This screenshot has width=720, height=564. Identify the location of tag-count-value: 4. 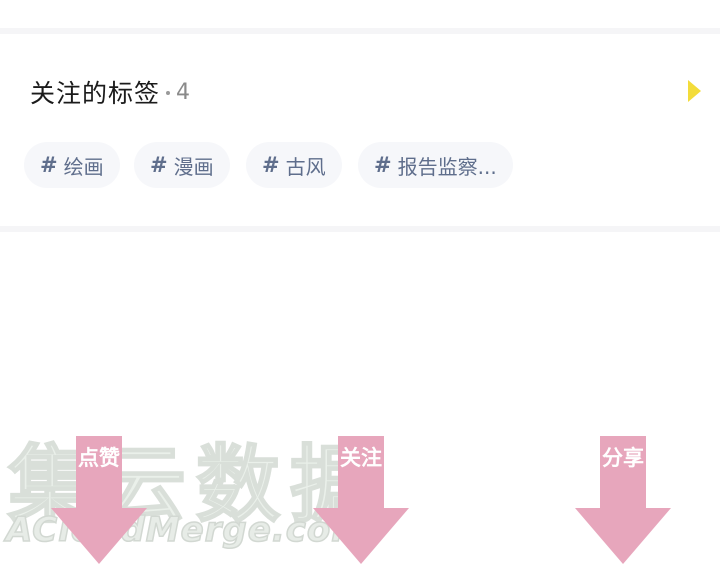
(183, 92).